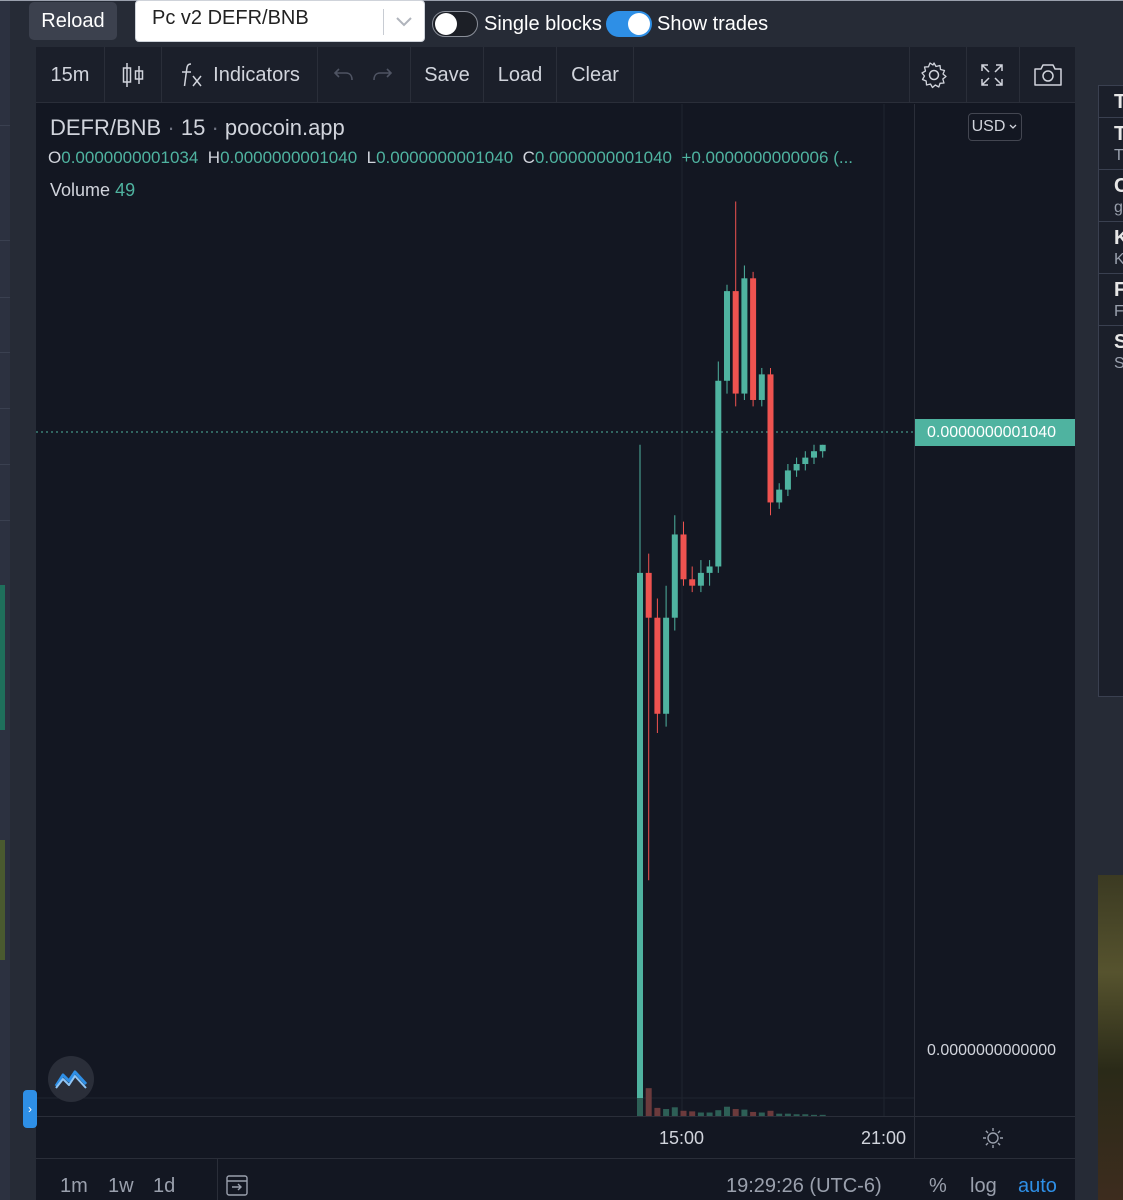 The height and width of the screenshot is (1200, 1123). I want to click on gear-icon, so click(934, 75).